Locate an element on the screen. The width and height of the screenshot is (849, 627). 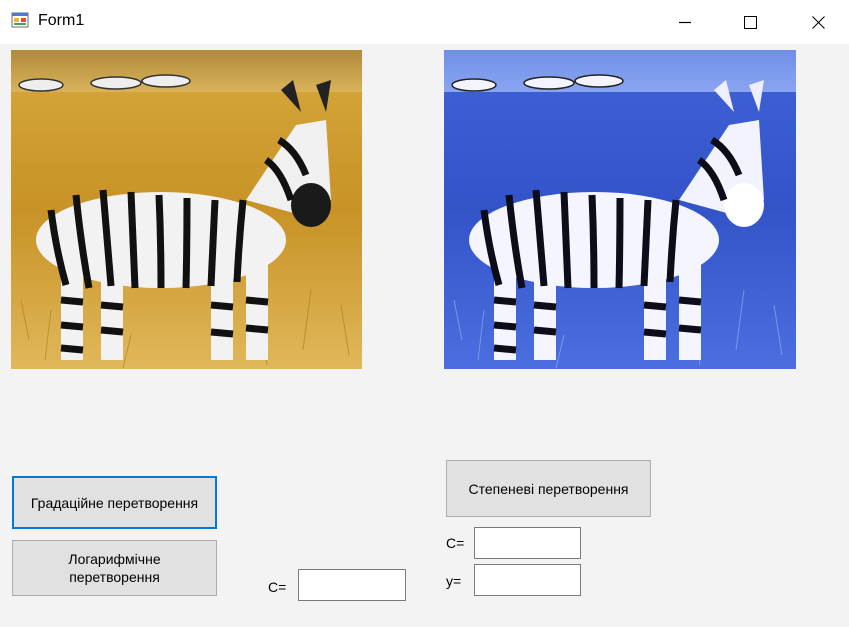
minimize-icon is located at coordinates (685, 22).